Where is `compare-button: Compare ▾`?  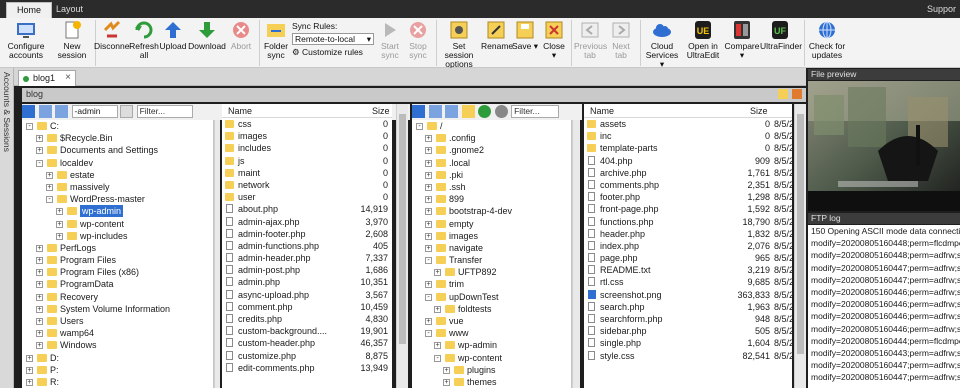 compare-button: Compare ▾ is located at coordinates (742, 43).